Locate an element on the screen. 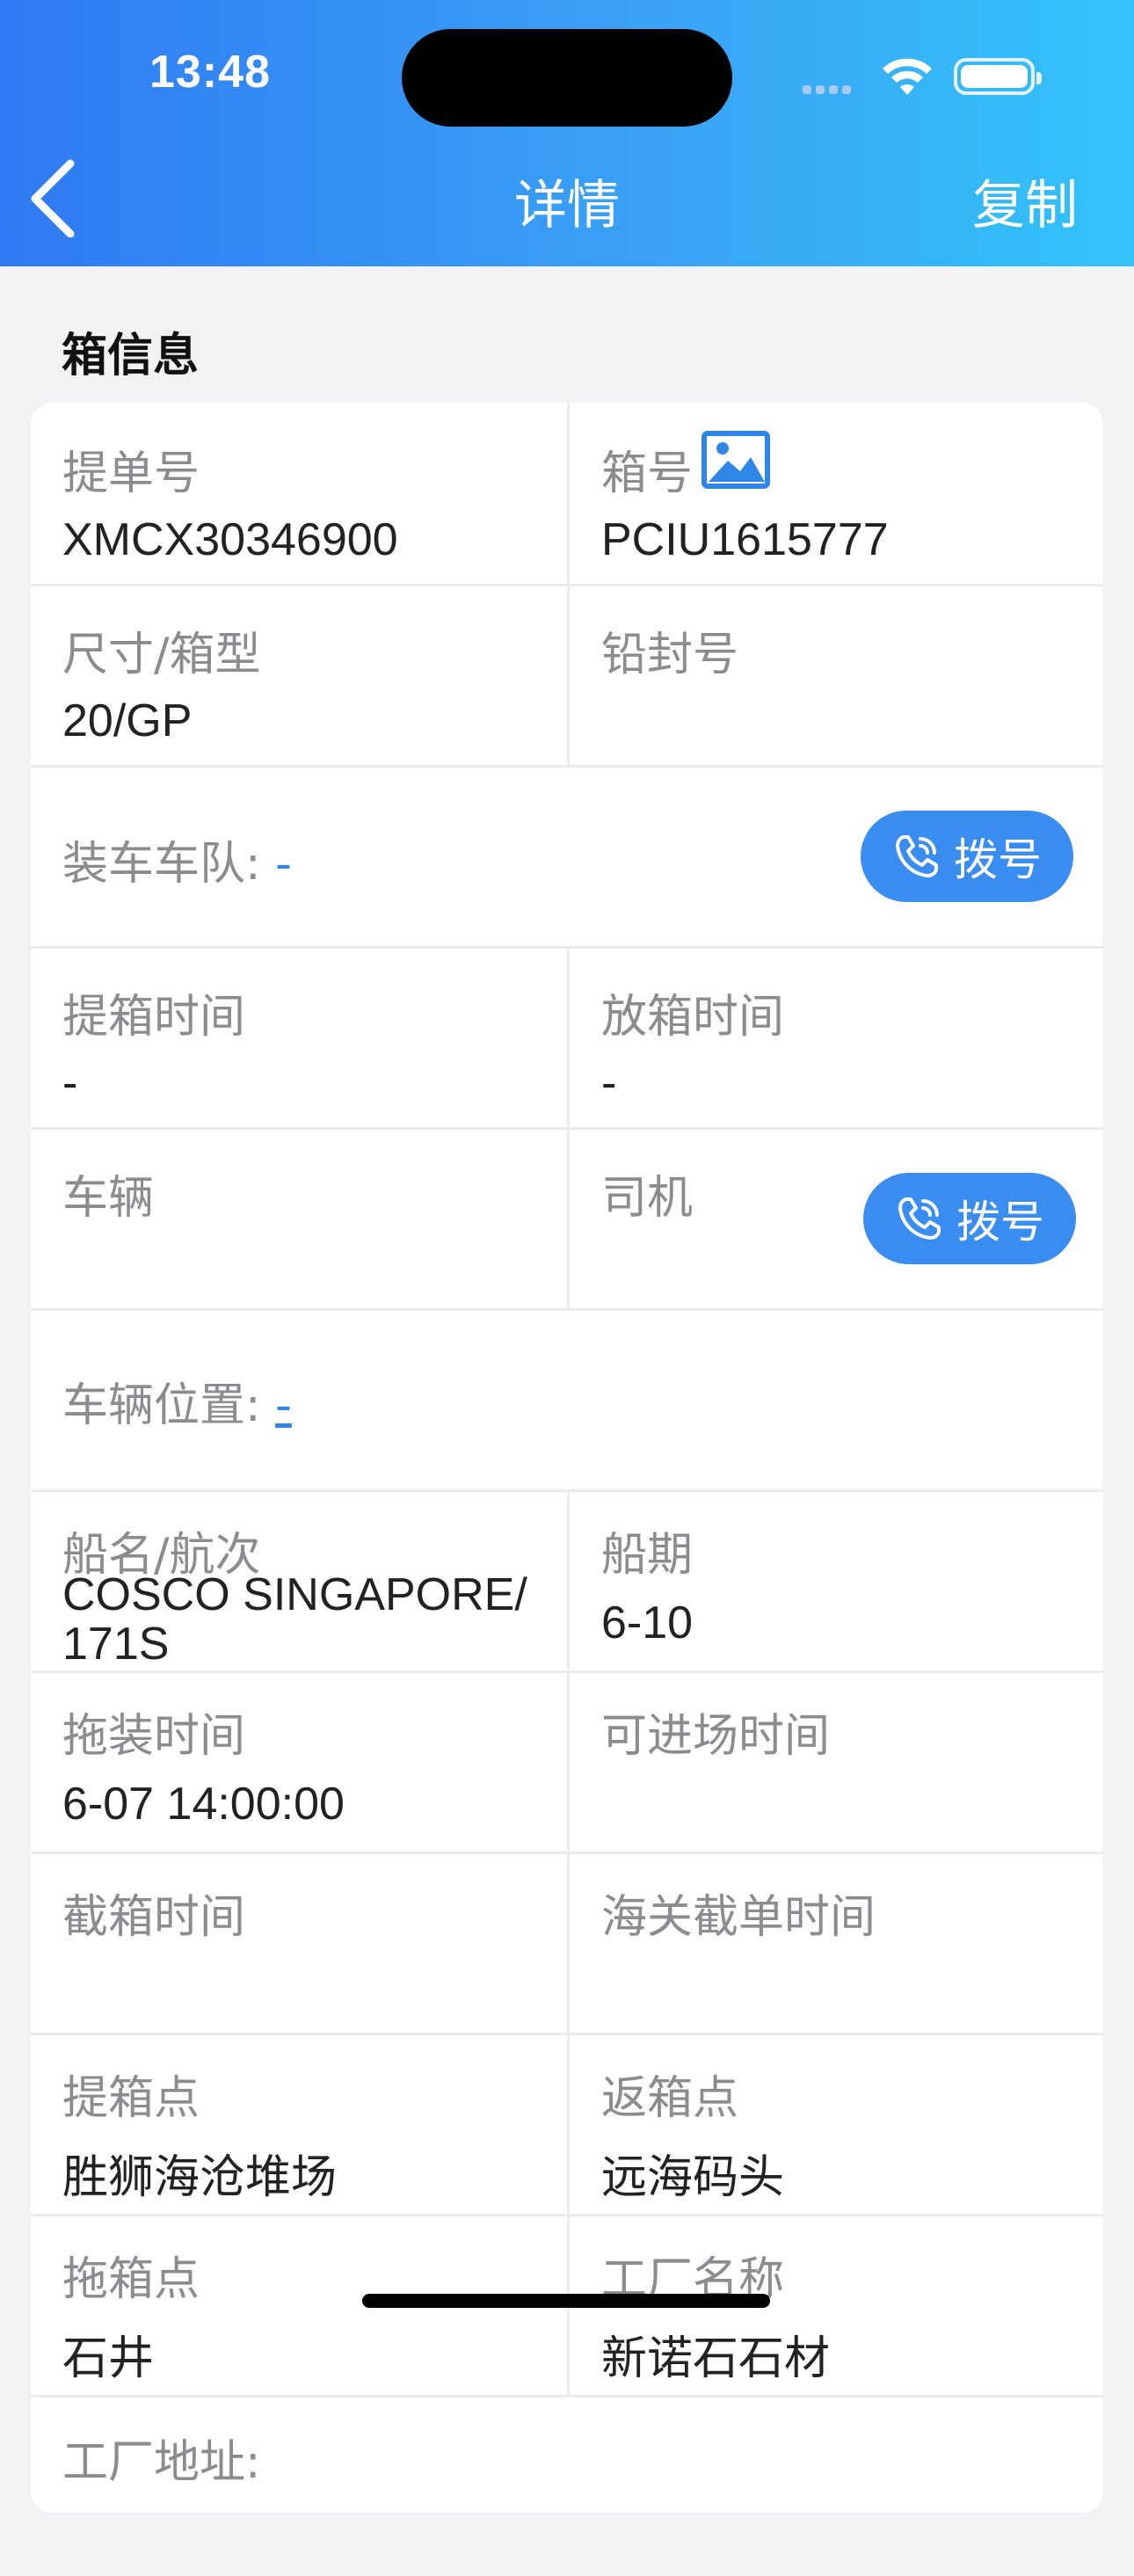  entry-time-label: 可进场时间 is located at coordinates (716, 1736).